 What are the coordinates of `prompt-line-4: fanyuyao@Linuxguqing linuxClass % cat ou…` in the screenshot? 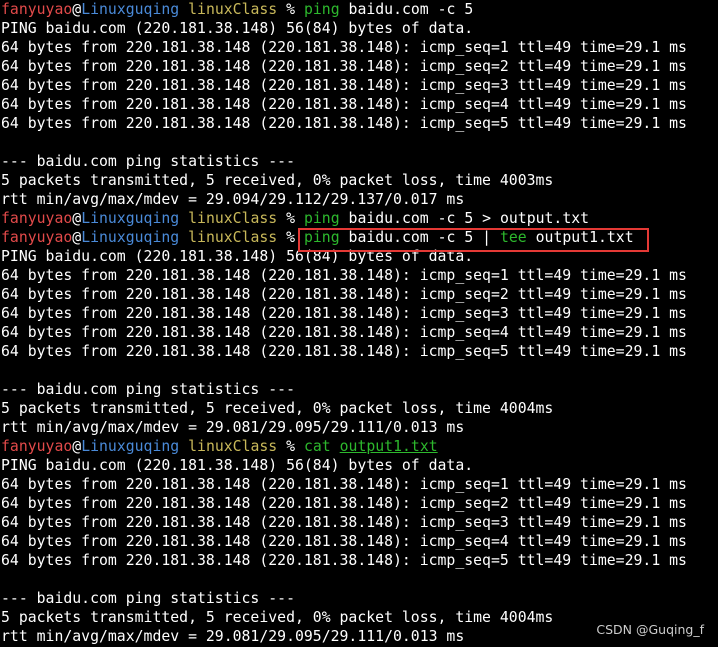 It's located at (359, 446).